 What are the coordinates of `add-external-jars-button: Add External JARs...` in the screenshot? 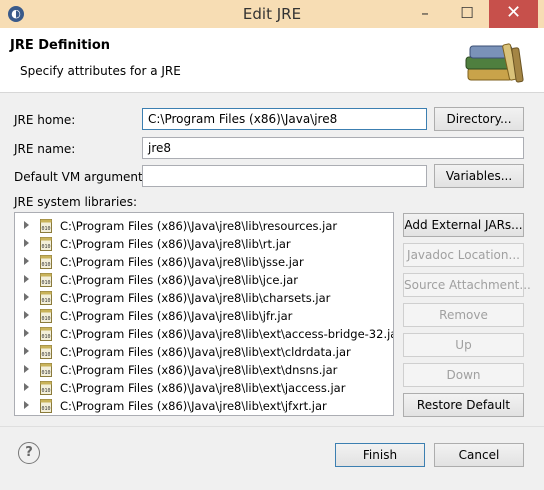 It's located at (463, 225).